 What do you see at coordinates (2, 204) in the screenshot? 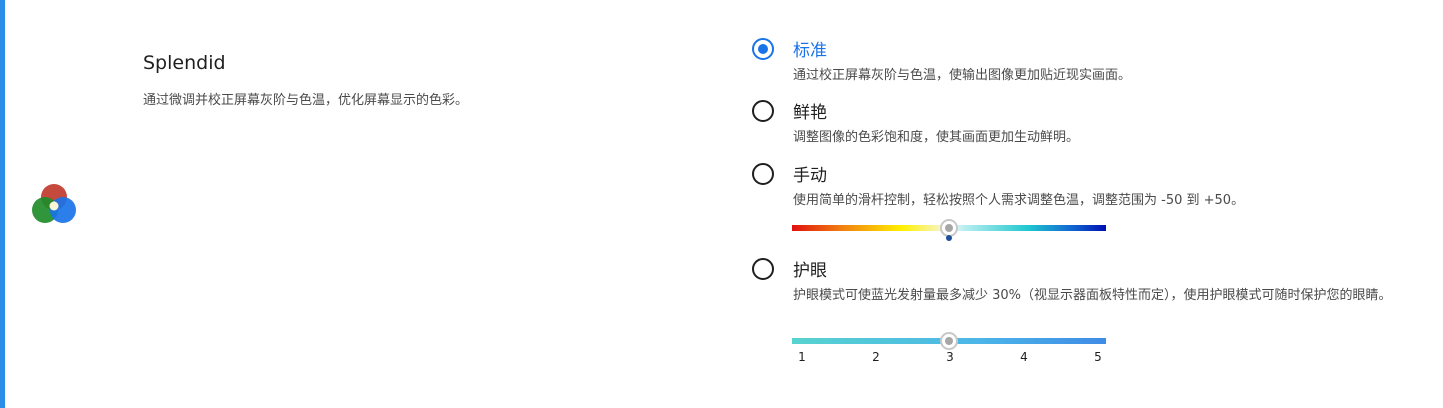
I see `left-accent-bar` at bounding box center [2, 204].